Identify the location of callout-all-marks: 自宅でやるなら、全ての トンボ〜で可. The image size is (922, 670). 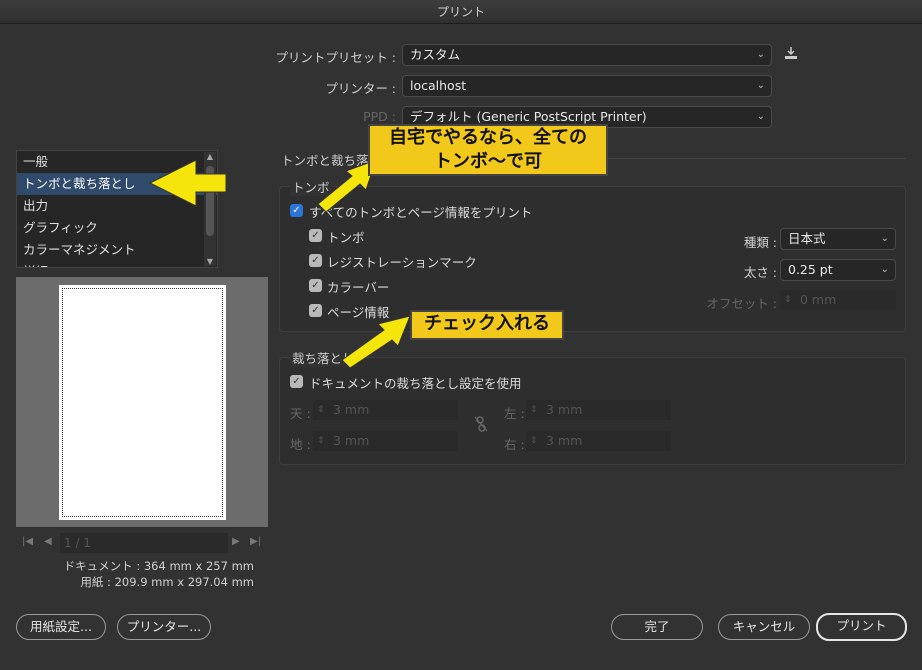
(488, 150).